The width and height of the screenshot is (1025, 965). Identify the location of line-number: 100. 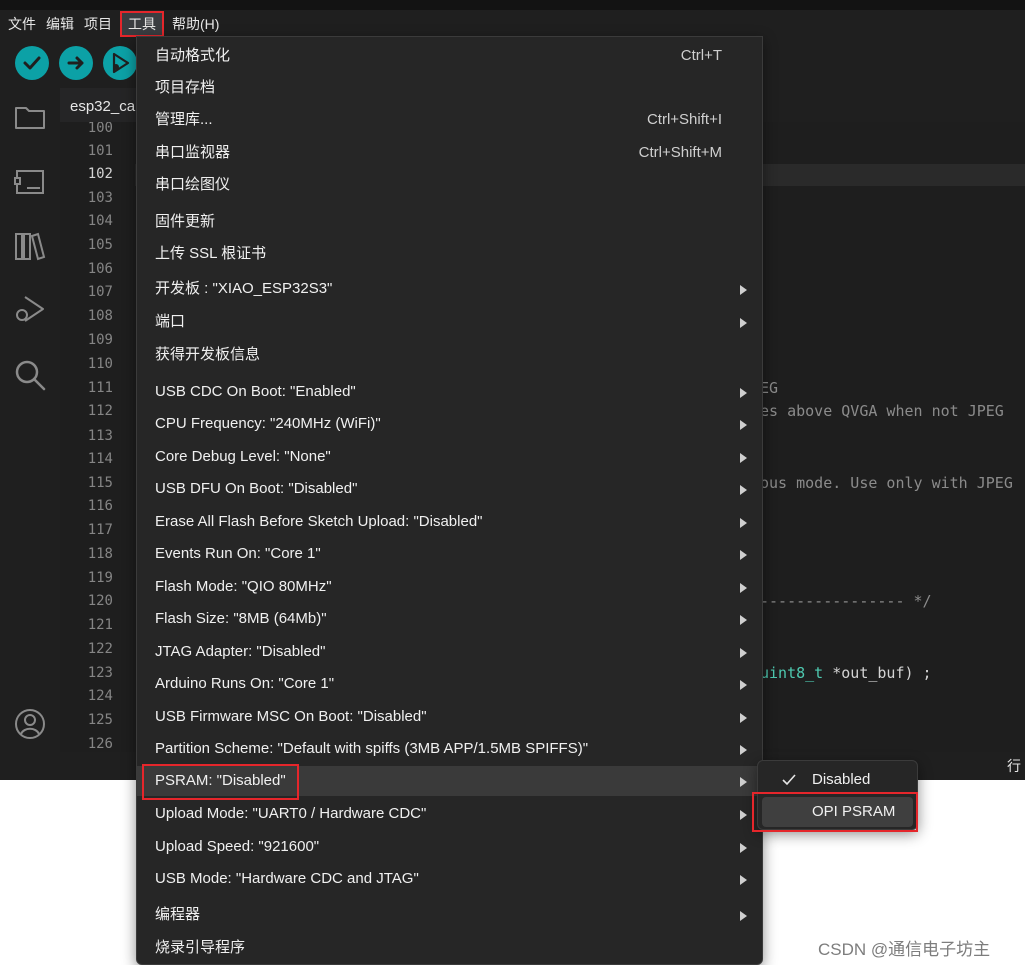
(100, 129).